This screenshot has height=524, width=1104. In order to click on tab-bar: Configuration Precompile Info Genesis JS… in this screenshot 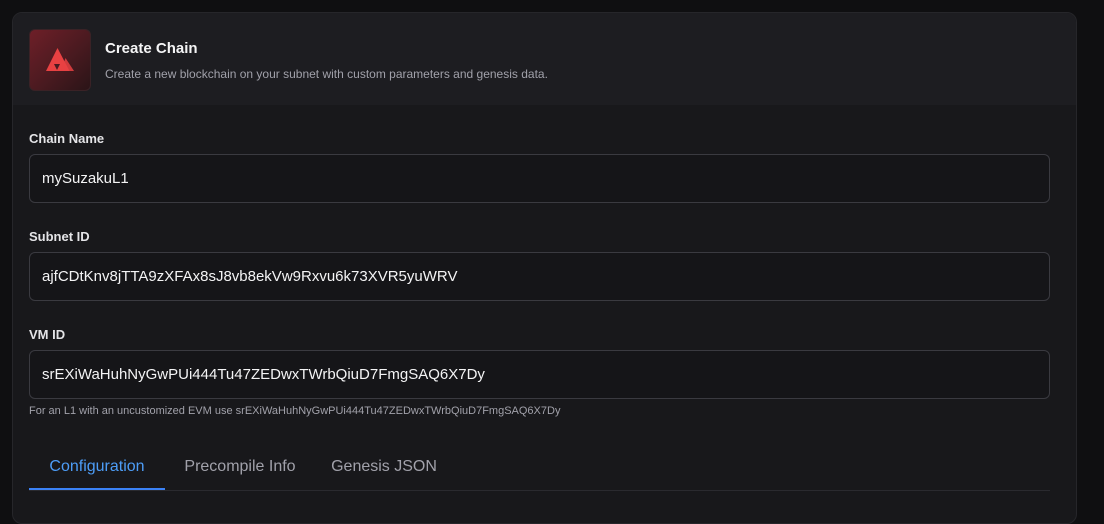, I will do `click(539, 468)`.